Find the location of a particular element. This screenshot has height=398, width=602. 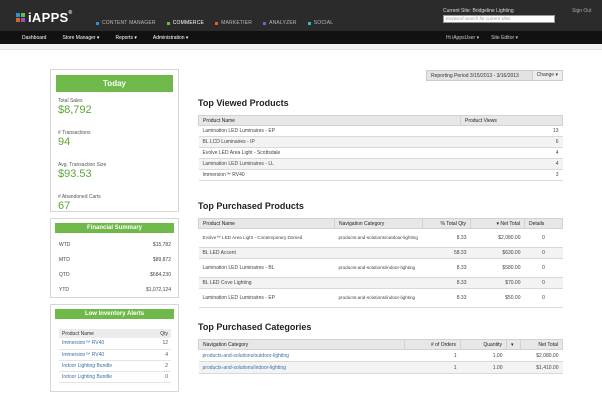

stat-abandoned-carts: # Abandoned Carts 67 is located at coordinates (114, 203).